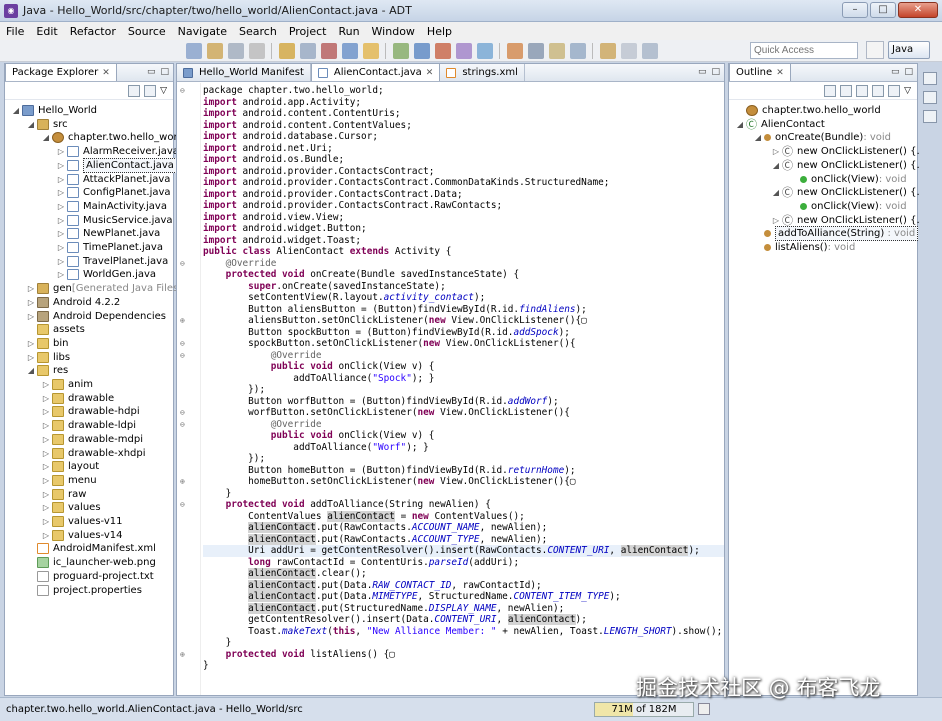  I want to click on tree-item: assets, so click(55, 329).